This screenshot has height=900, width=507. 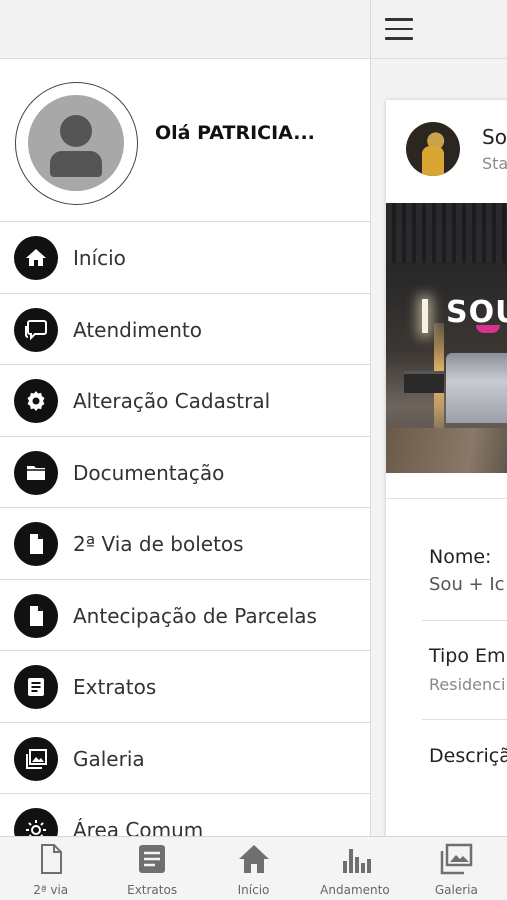 What do you see at coordinates (51, 890) in the screenshot?
I see `nav-label: 2ª via` at bounding box center [51, 890].